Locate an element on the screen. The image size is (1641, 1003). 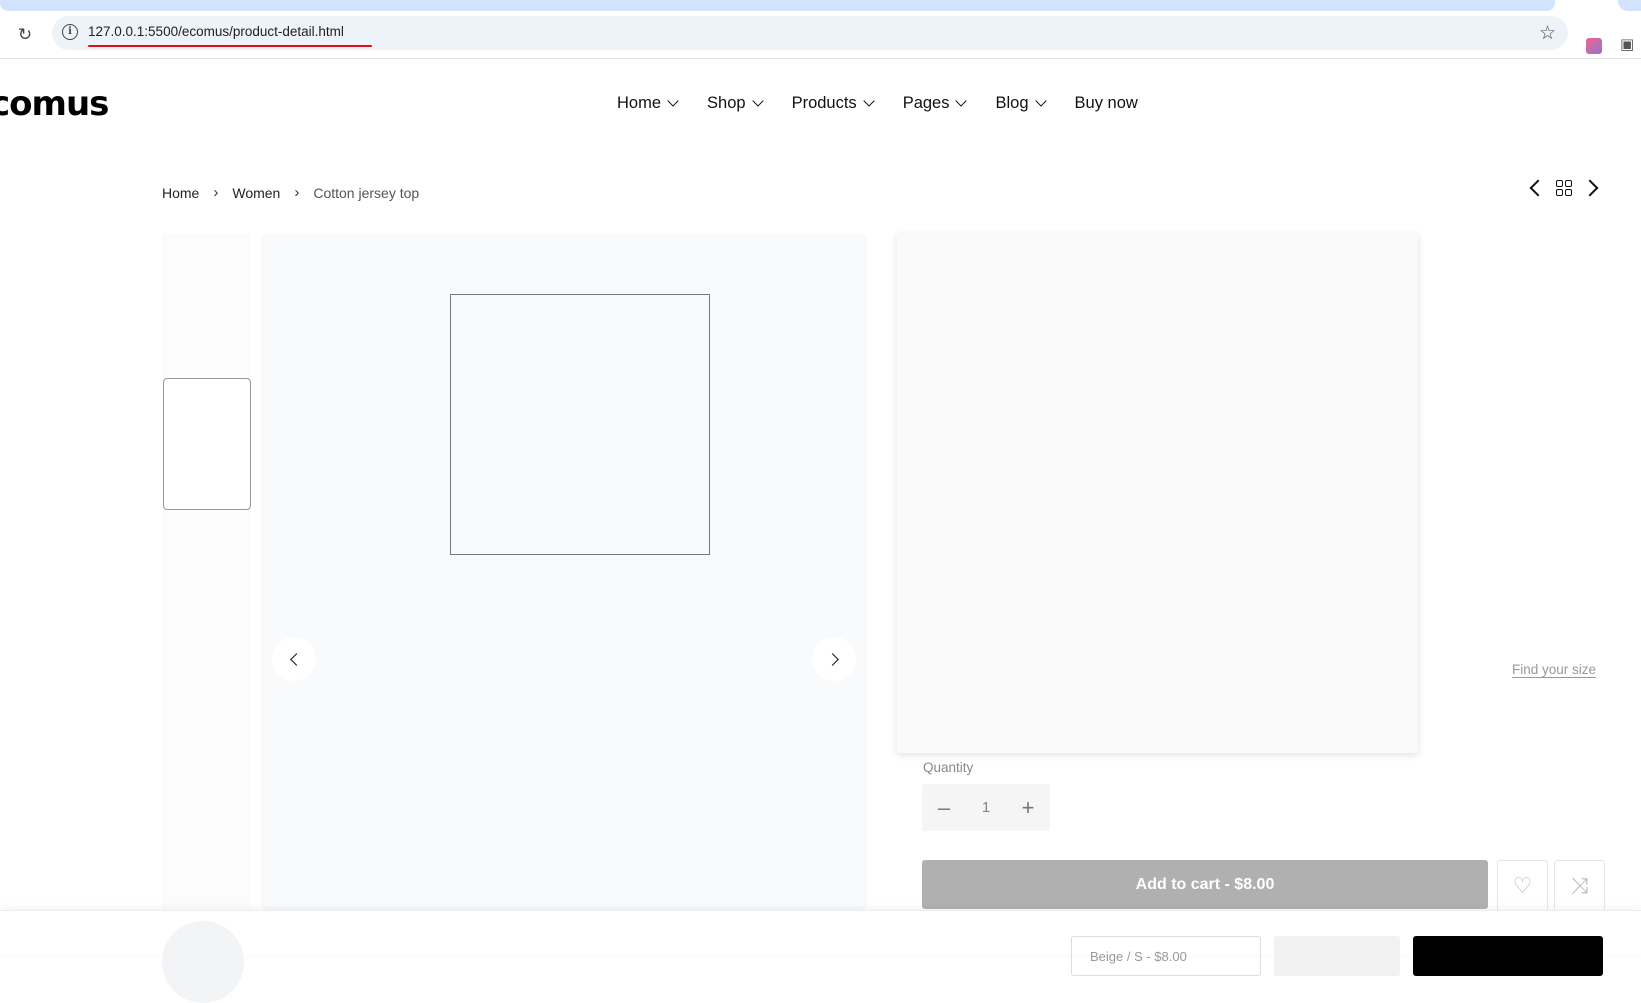
breadcrumb-current: Cotton jersey top is located at coordinates (366, 192).